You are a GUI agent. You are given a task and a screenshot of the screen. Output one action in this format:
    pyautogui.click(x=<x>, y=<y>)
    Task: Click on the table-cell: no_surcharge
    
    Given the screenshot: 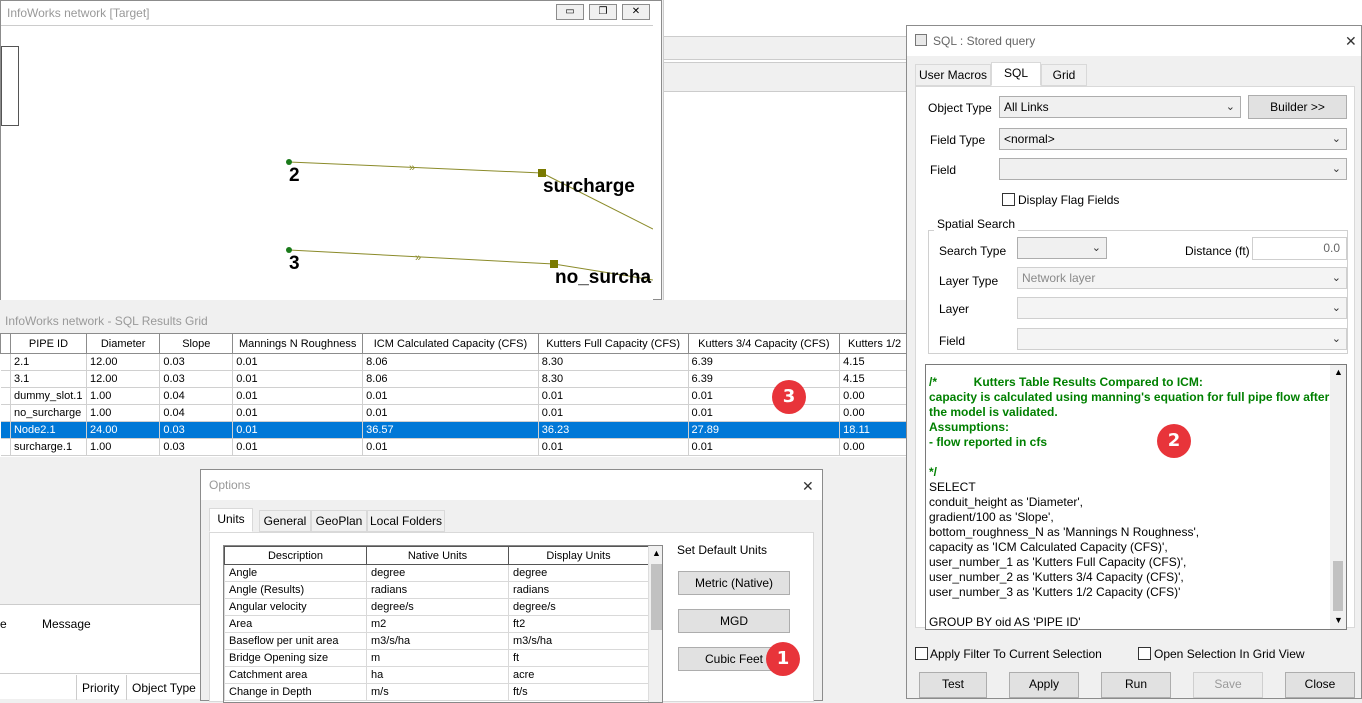 What is the action you would take?
    pyautogui.click(x=48, y=413)
    